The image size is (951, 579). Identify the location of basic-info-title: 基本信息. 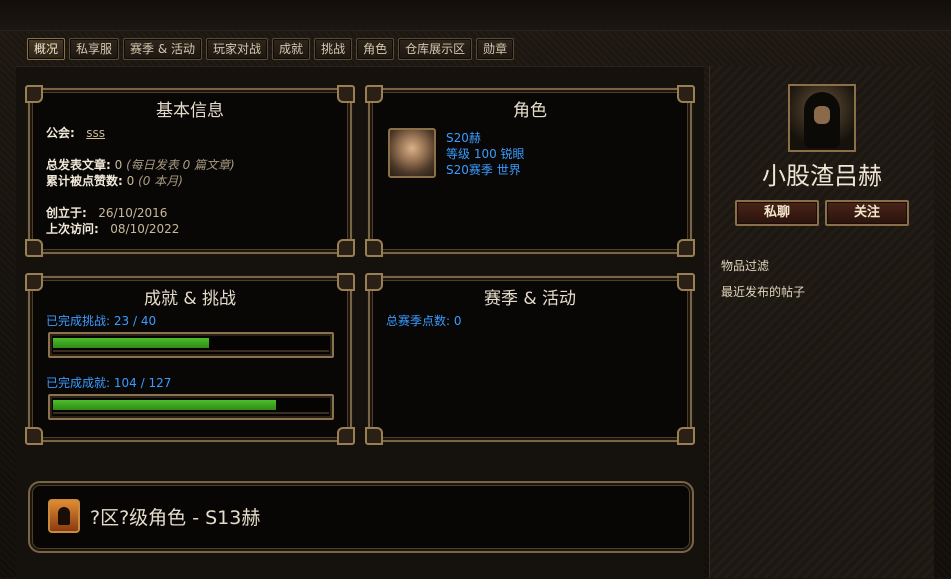
(190, 111).